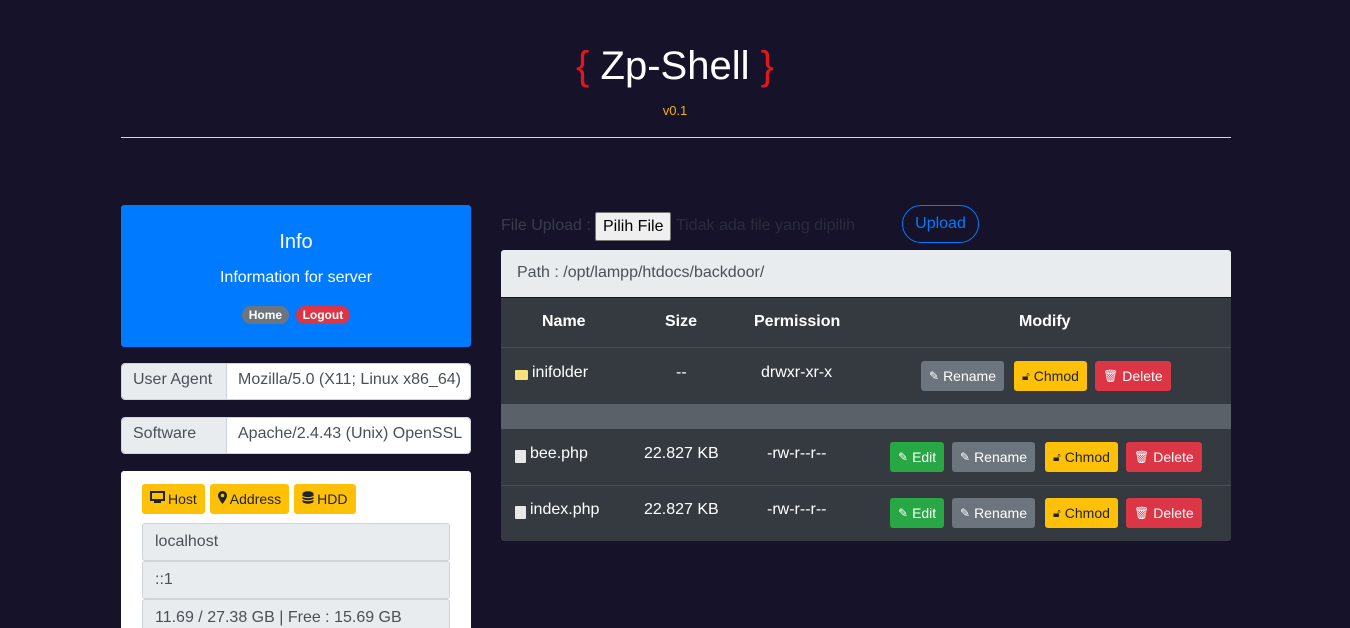 The height and width of the screenshot is (628, 1350). Describe the element at coordinates (255, 499) in the screenshot. I see `address-button-label: Address` at that location.